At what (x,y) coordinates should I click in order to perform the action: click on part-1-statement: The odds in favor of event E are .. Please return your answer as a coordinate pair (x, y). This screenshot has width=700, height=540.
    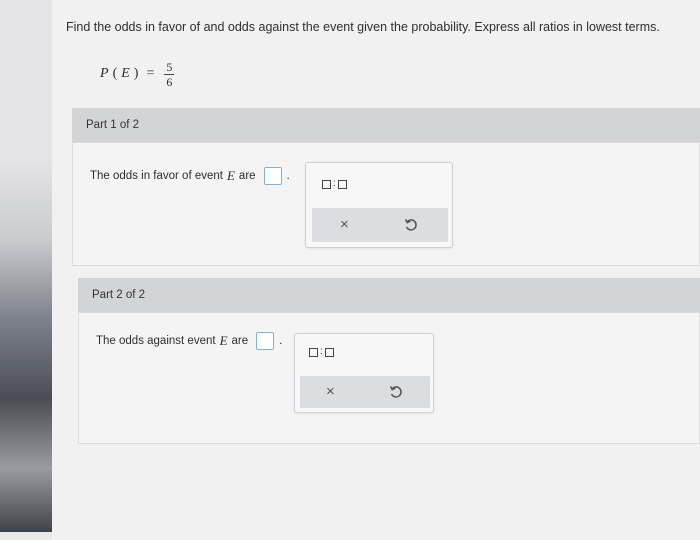
    Looking at the image, I should click on (190, 176).